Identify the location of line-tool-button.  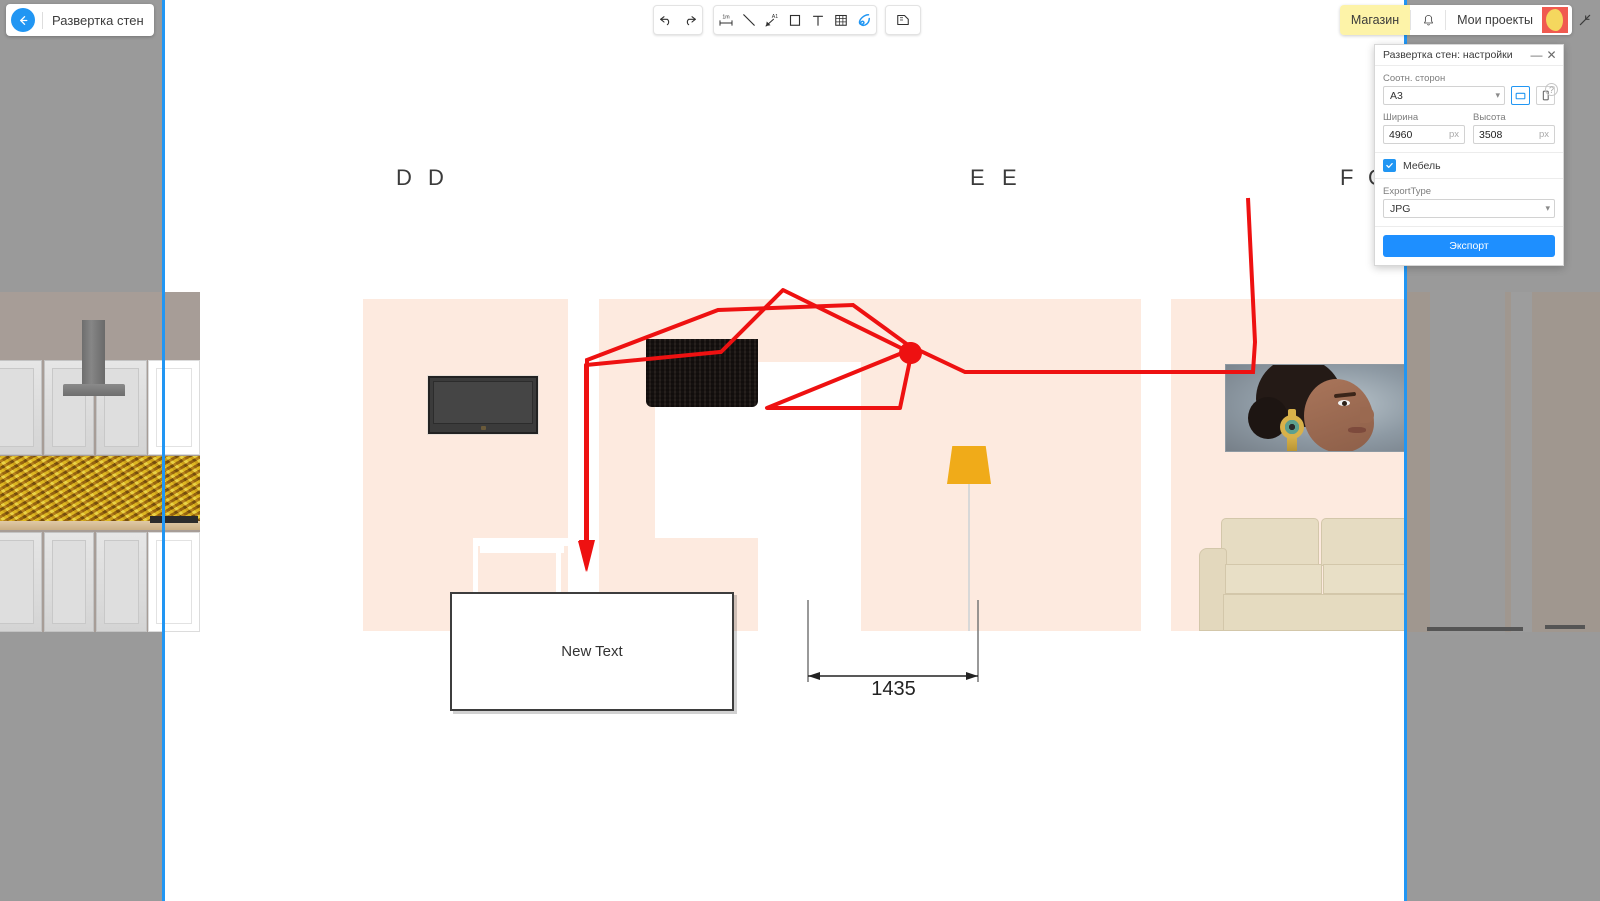
(748, 20).